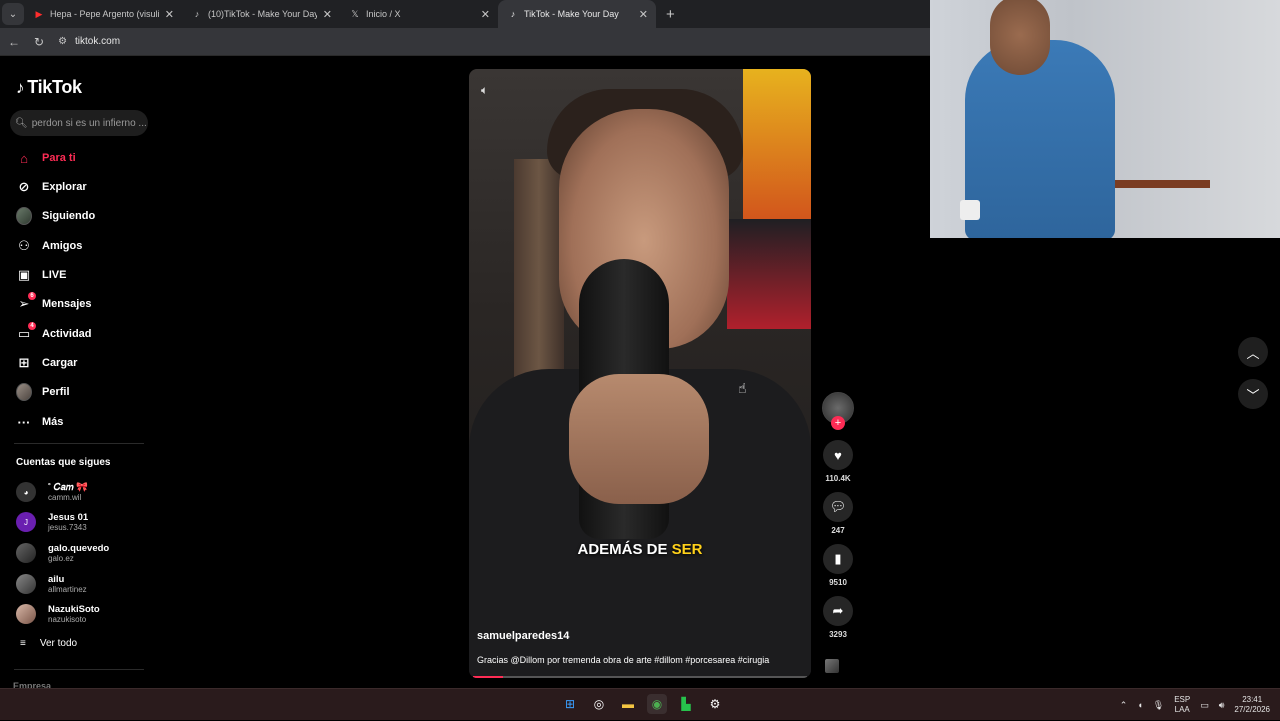  What do you see at coordinates (26, 332) in the screenshot?
I see `activity-icon: ▭ 4` at bounding box center [26, 332].